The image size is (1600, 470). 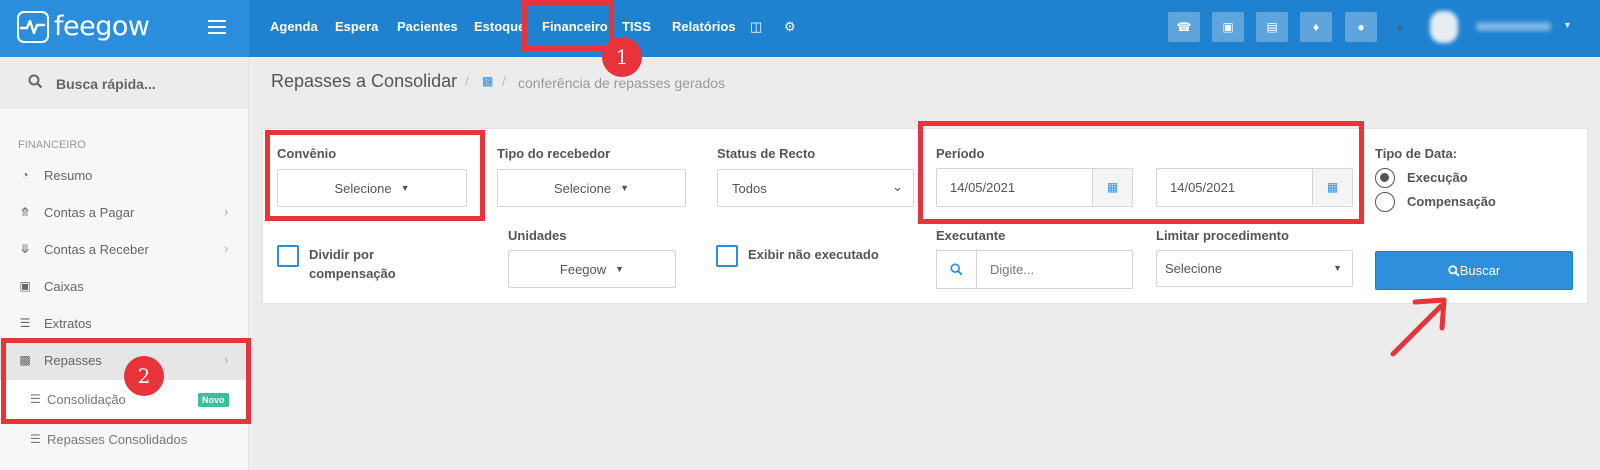 I want to click on executante-field, so click(x=1034, y=269).